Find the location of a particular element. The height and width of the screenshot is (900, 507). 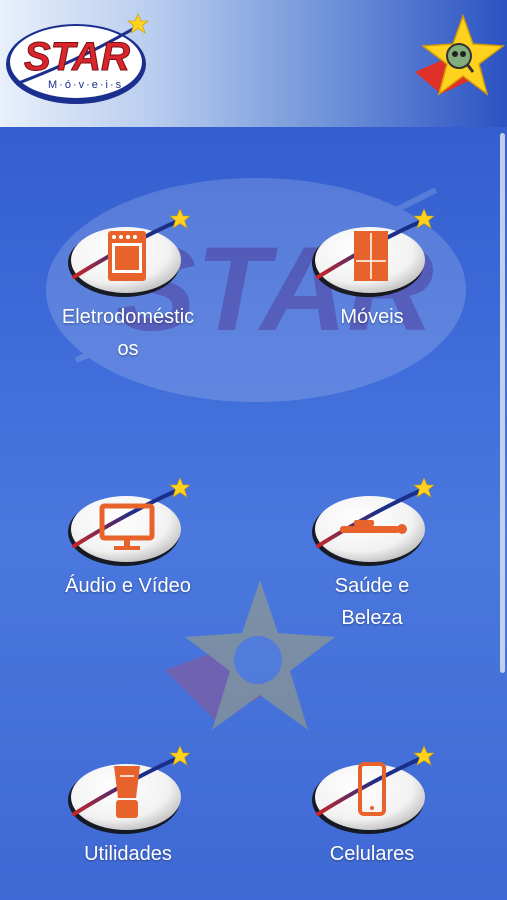

blender-icon is located at coordinates (127, 792).